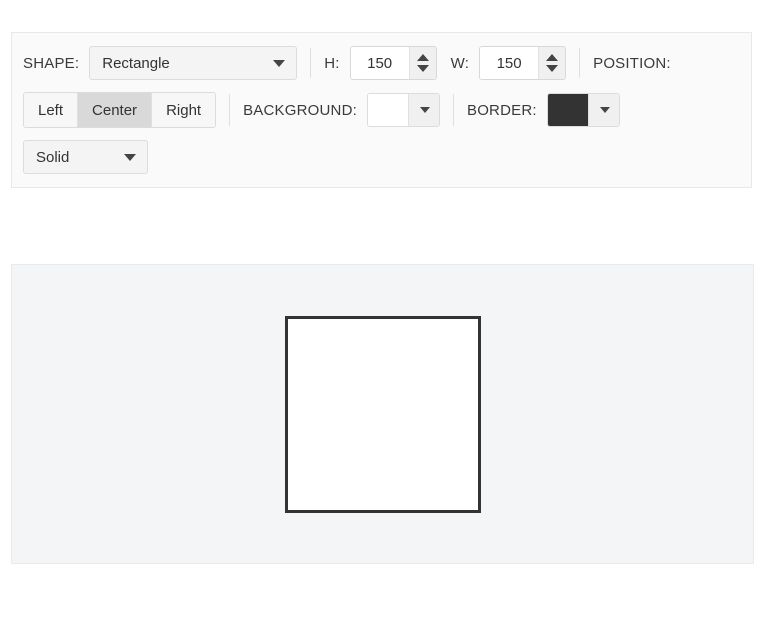 The height and width of the screenshot is (626, 765). What do you see at coordinates (552, 63) in the screenshot?
I see `width-stepper-buttons` at bounding box center [552, 63].